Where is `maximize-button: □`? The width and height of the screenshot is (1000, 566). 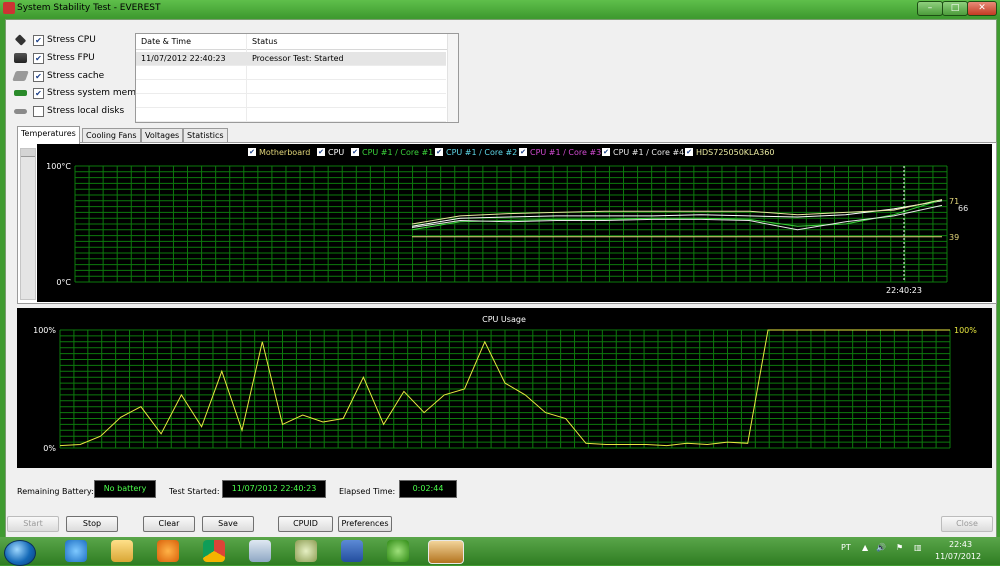 maximize-button: □ is located at coordinates (955, 8).